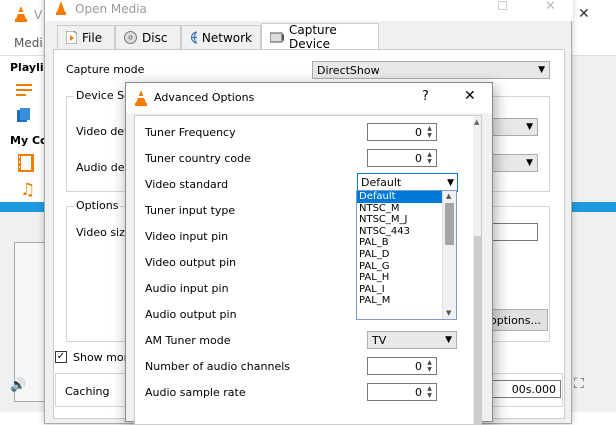  Describe the element at coordinates (431, 70) in the screenshot. I see `capture-mode-select: DirectShow ▼` at that location.